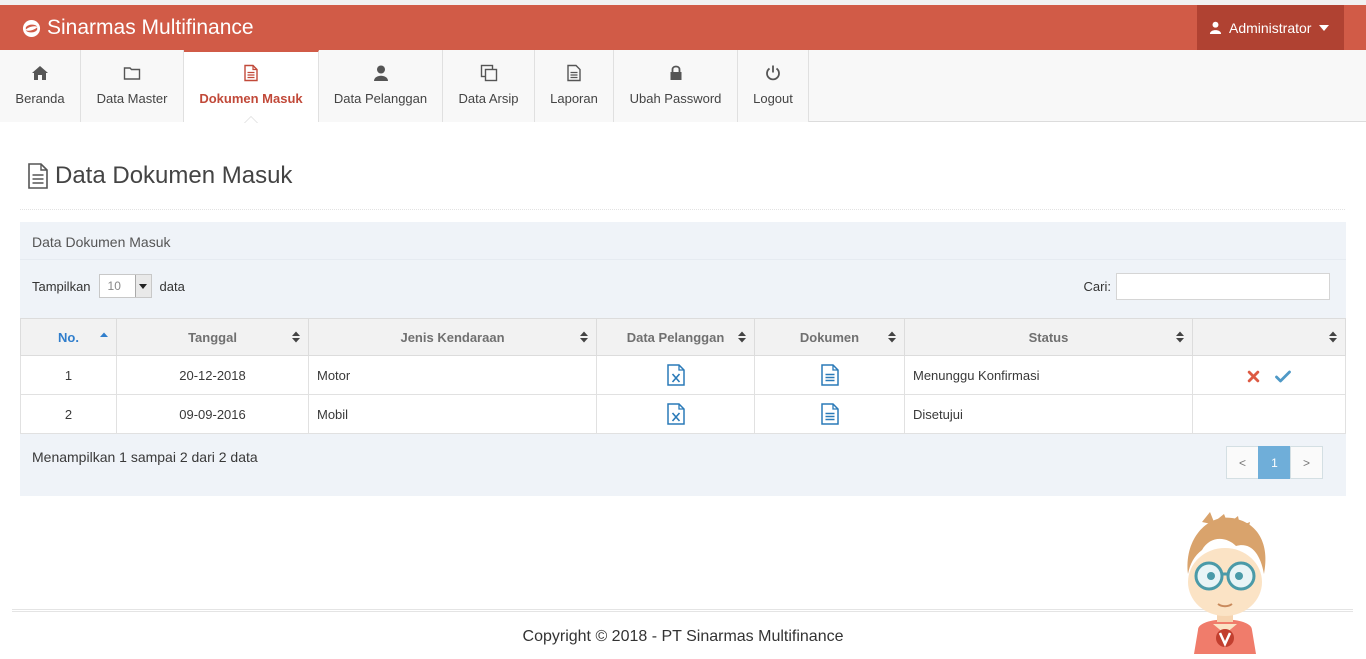  Describe the element at coordinates (145, 457) in the screenshot. I see `table-info: Menampilkan 1 sampai 2 dari 2 data` at that location.